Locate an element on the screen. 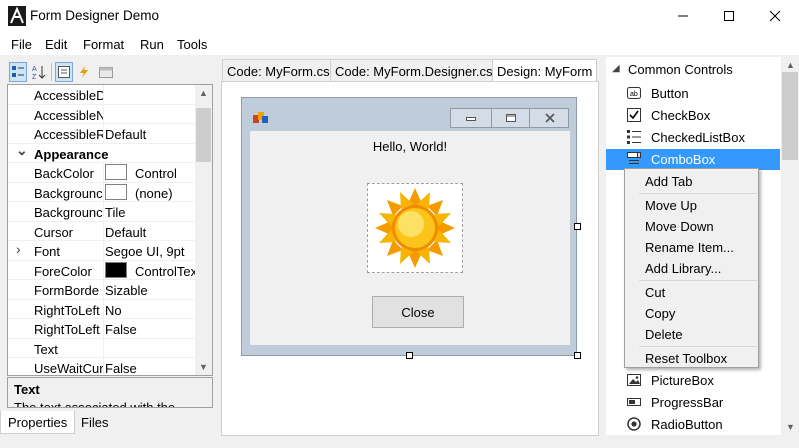 The image size is (799, 448). ctx-reset-toolbox: Reset Toolbox is located at coordinates (686, 358).